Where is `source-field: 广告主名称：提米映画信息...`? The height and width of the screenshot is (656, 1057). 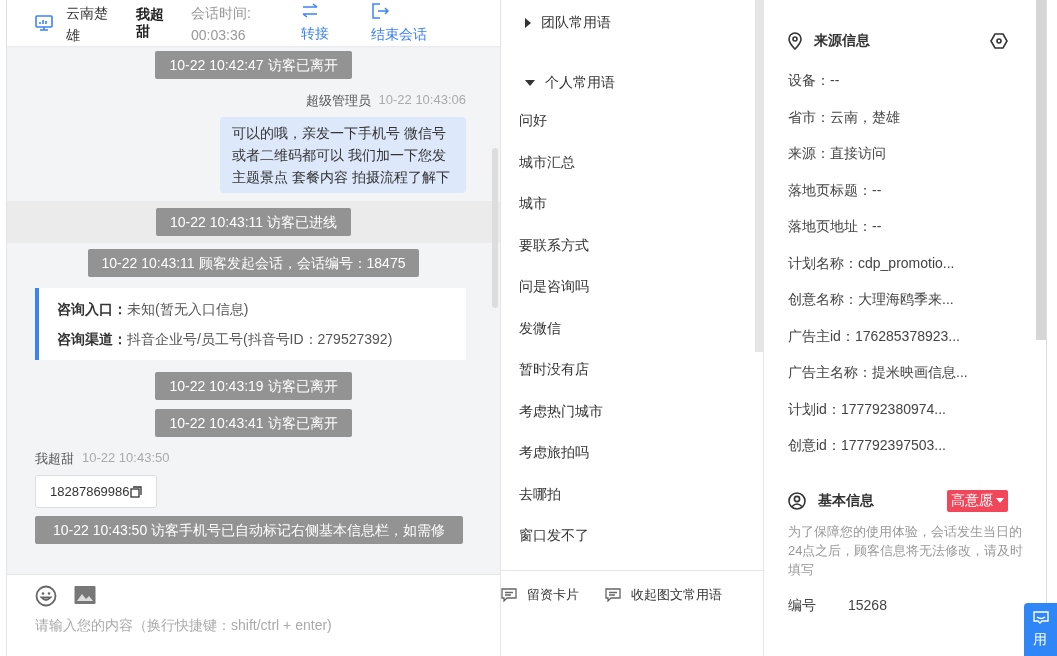 source-field: 广告主名称：提米映画信息... is located at coordinates (917, 372).